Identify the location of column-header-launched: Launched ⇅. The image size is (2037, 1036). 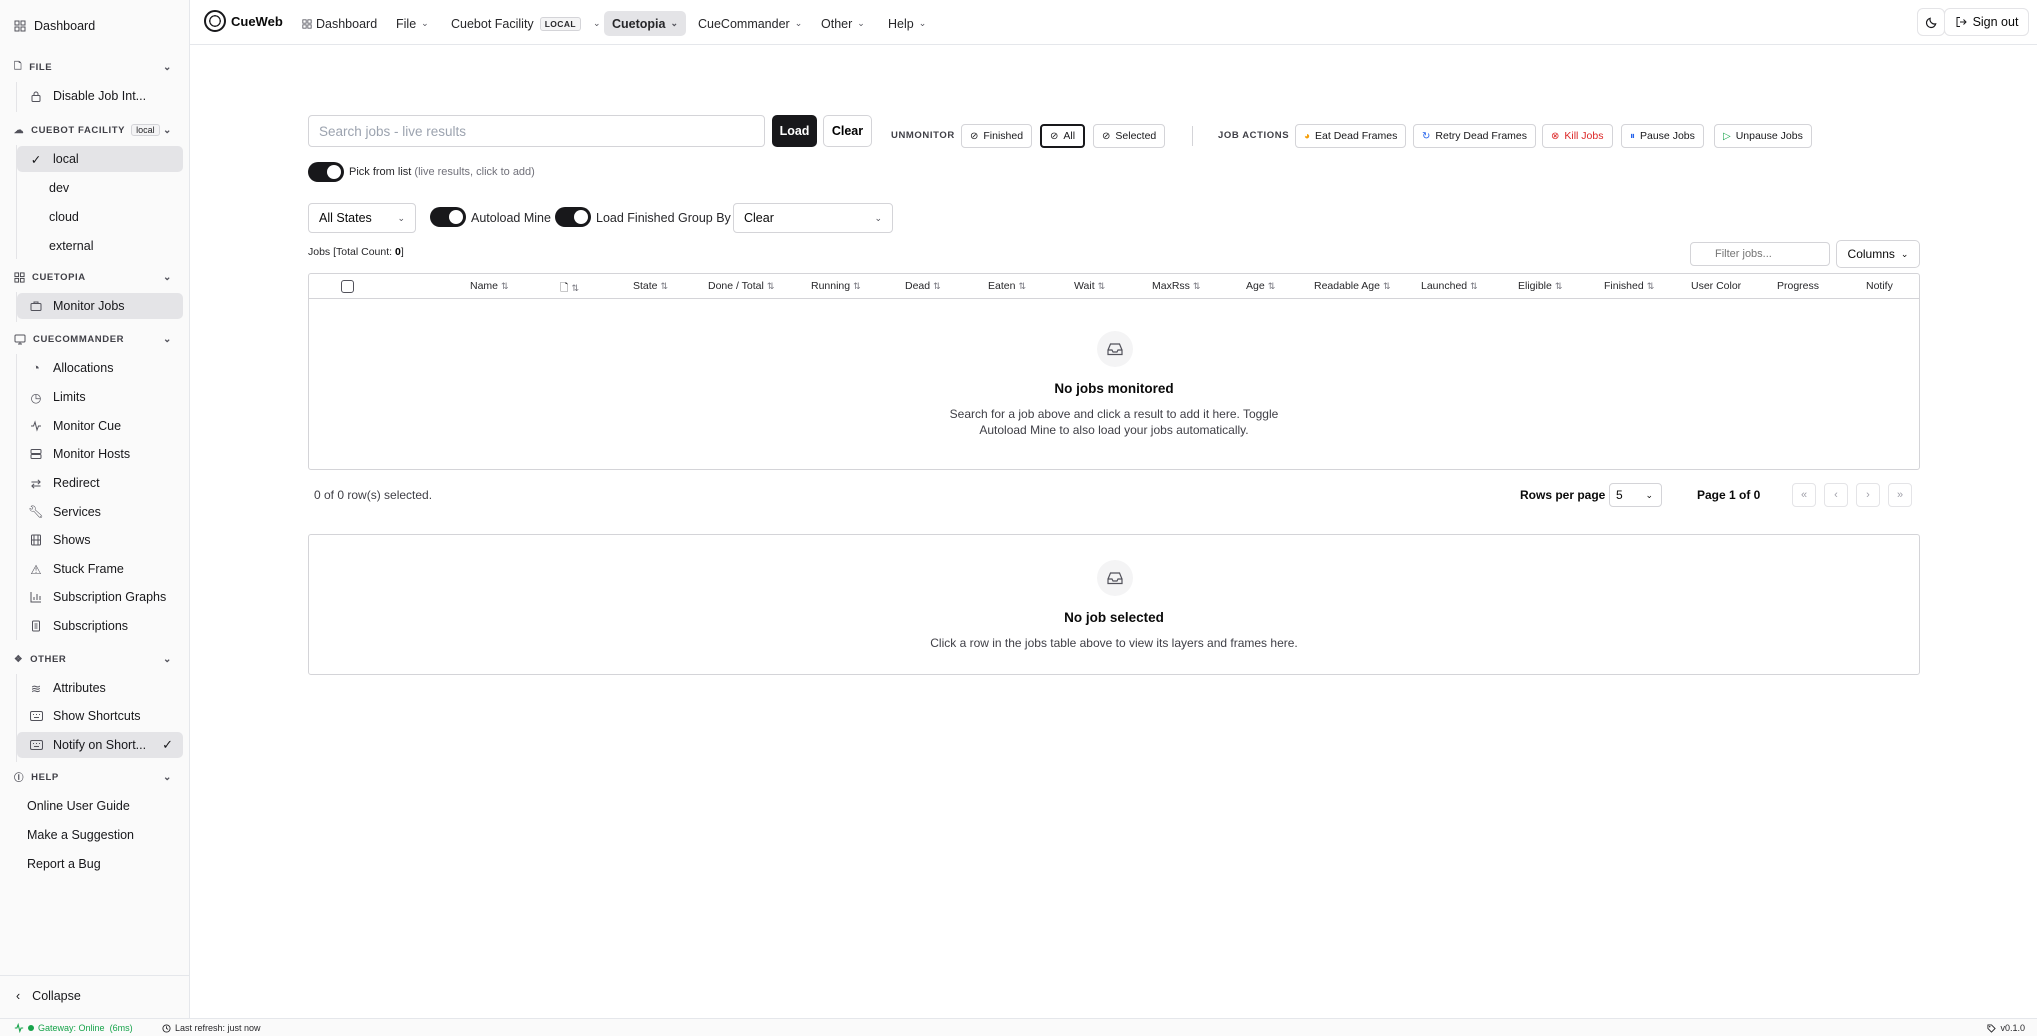
(1449, 286).